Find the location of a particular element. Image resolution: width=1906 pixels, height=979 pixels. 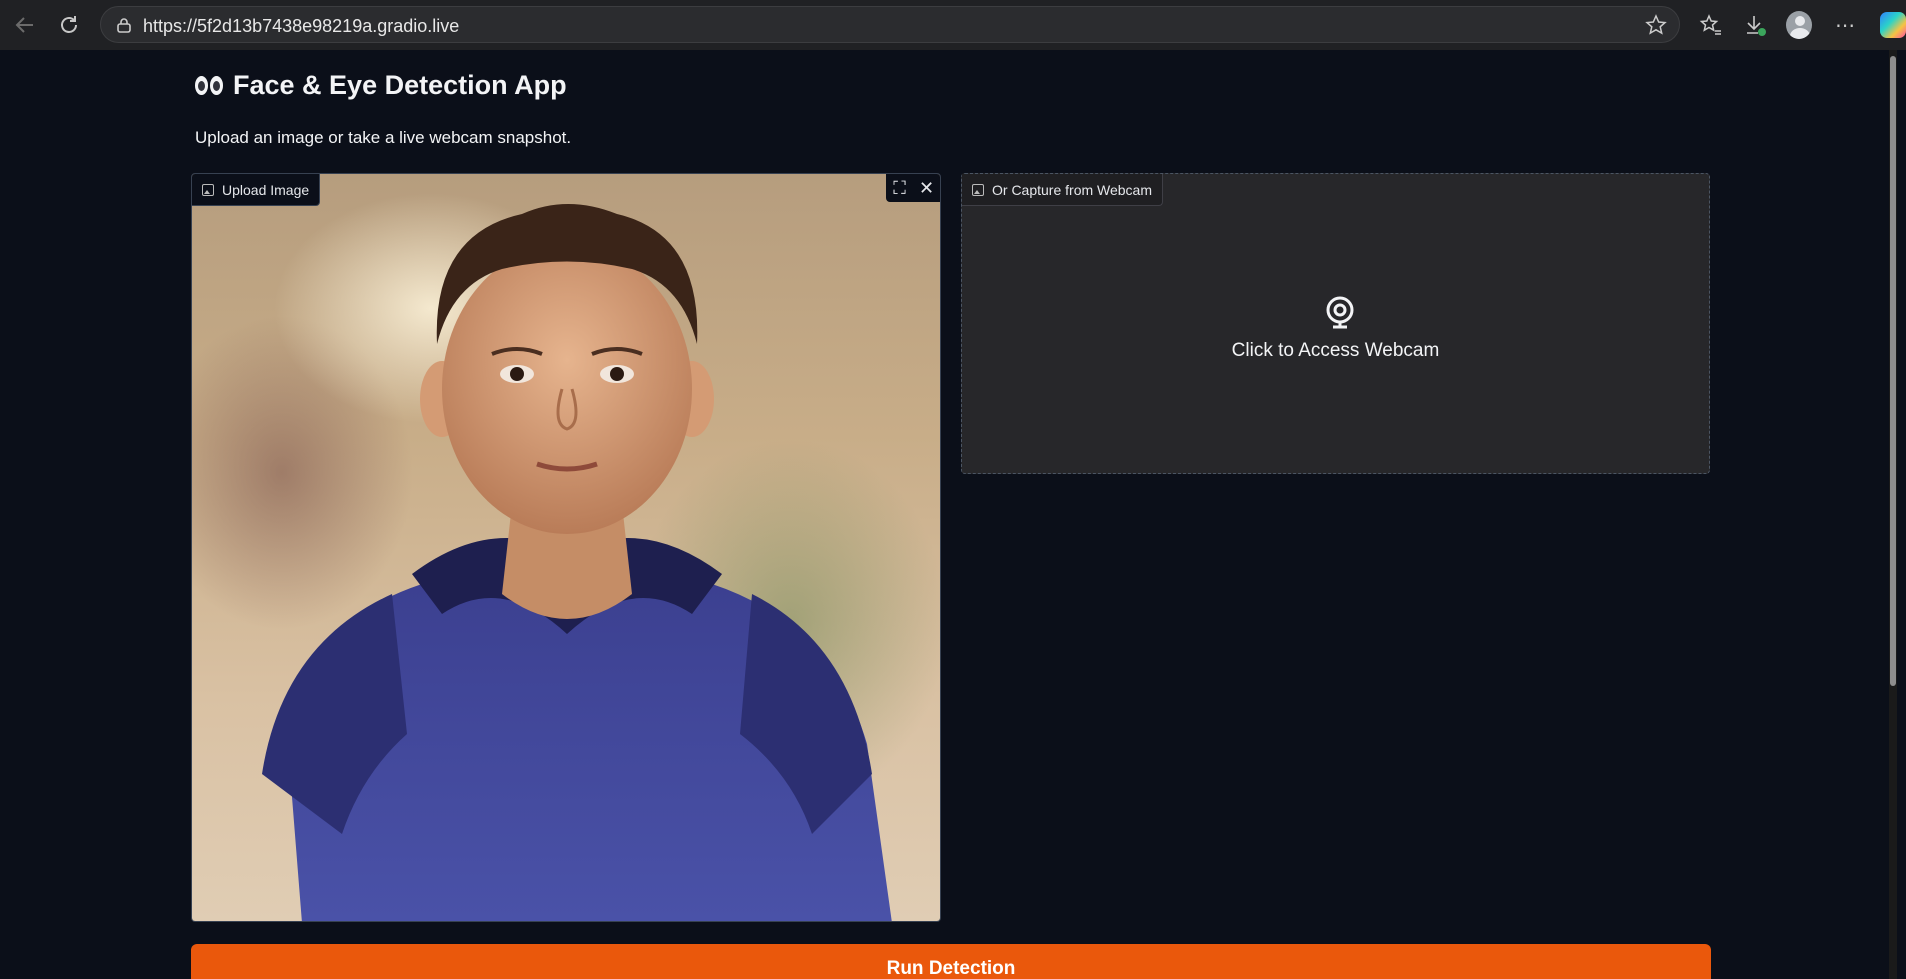

webcam-icon is located at coordinates (1340, 312).